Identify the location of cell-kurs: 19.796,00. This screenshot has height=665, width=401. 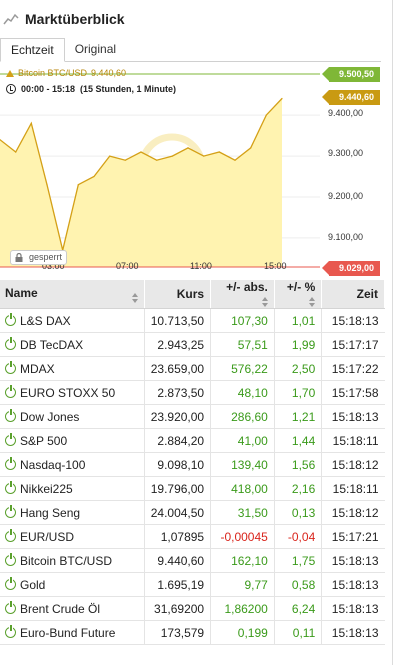
(178, 488).